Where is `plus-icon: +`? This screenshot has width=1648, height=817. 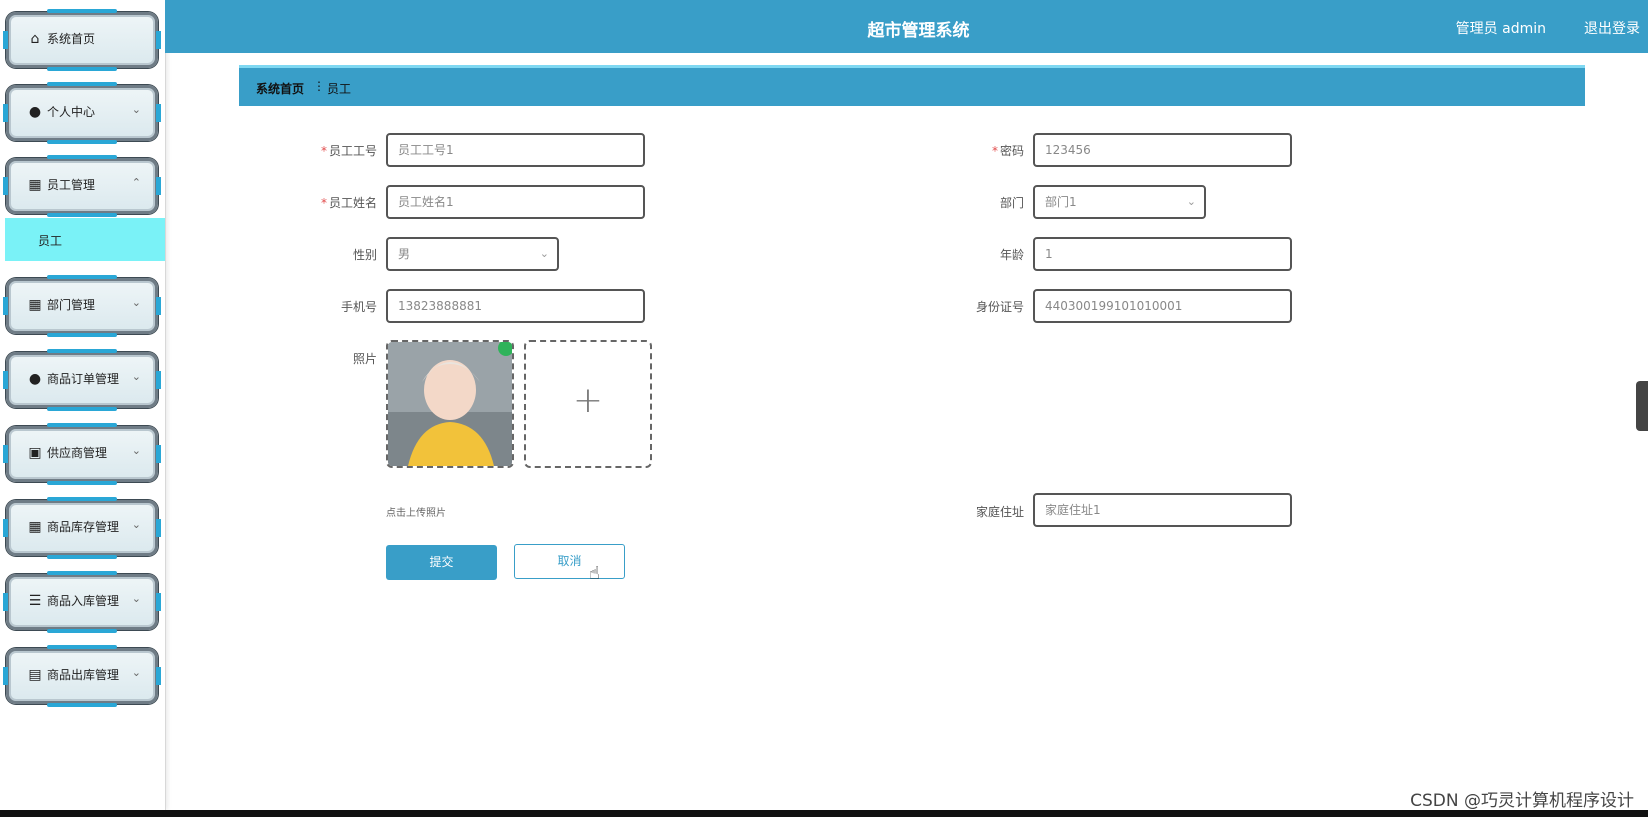 plus-icon: + is located at coordinates (588, 400).